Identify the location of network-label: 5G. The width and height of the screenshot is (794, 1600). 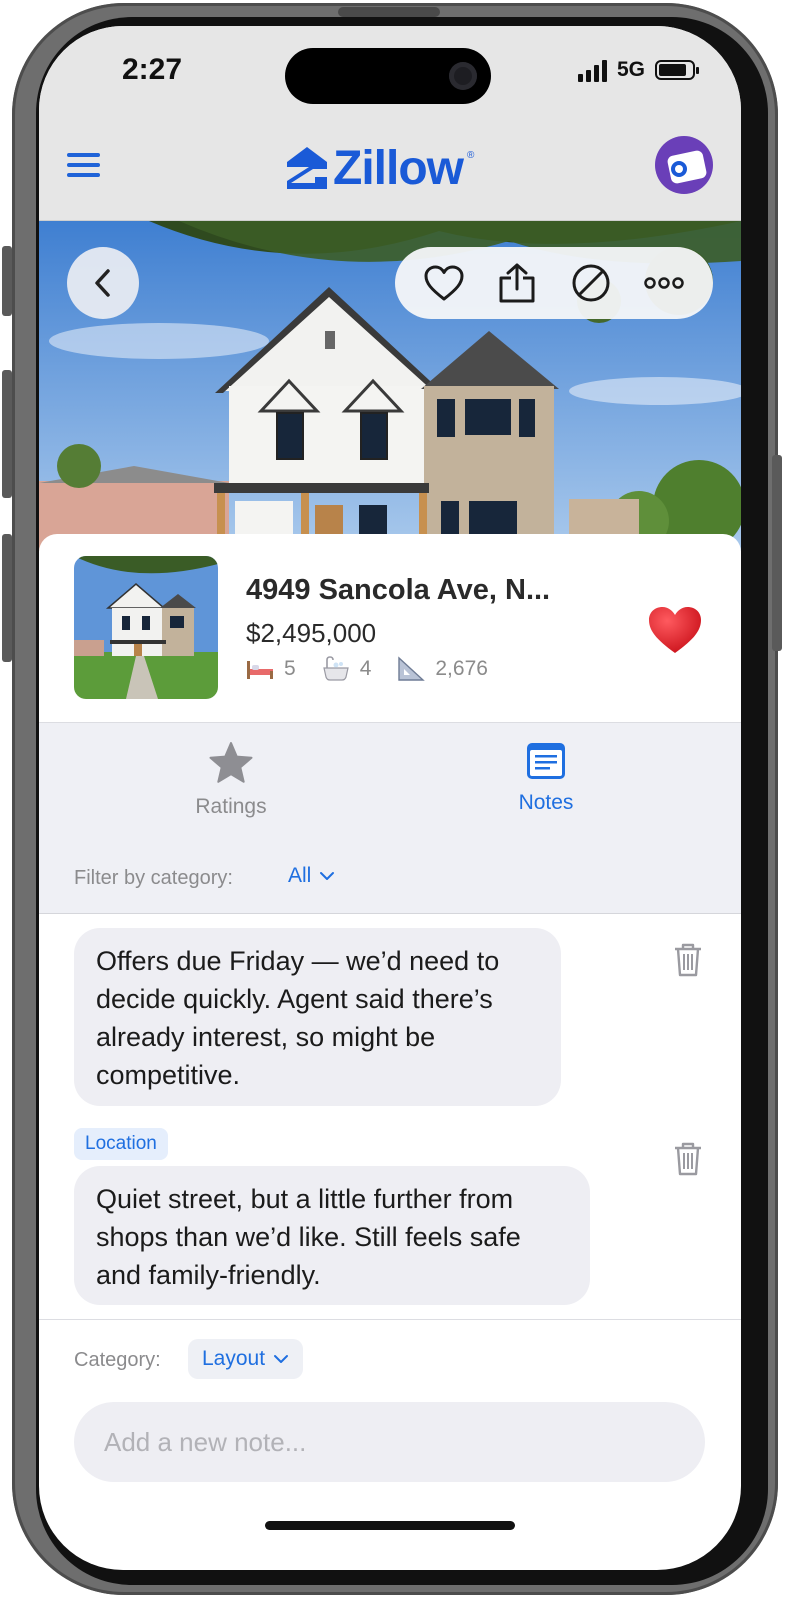
(630, 69).